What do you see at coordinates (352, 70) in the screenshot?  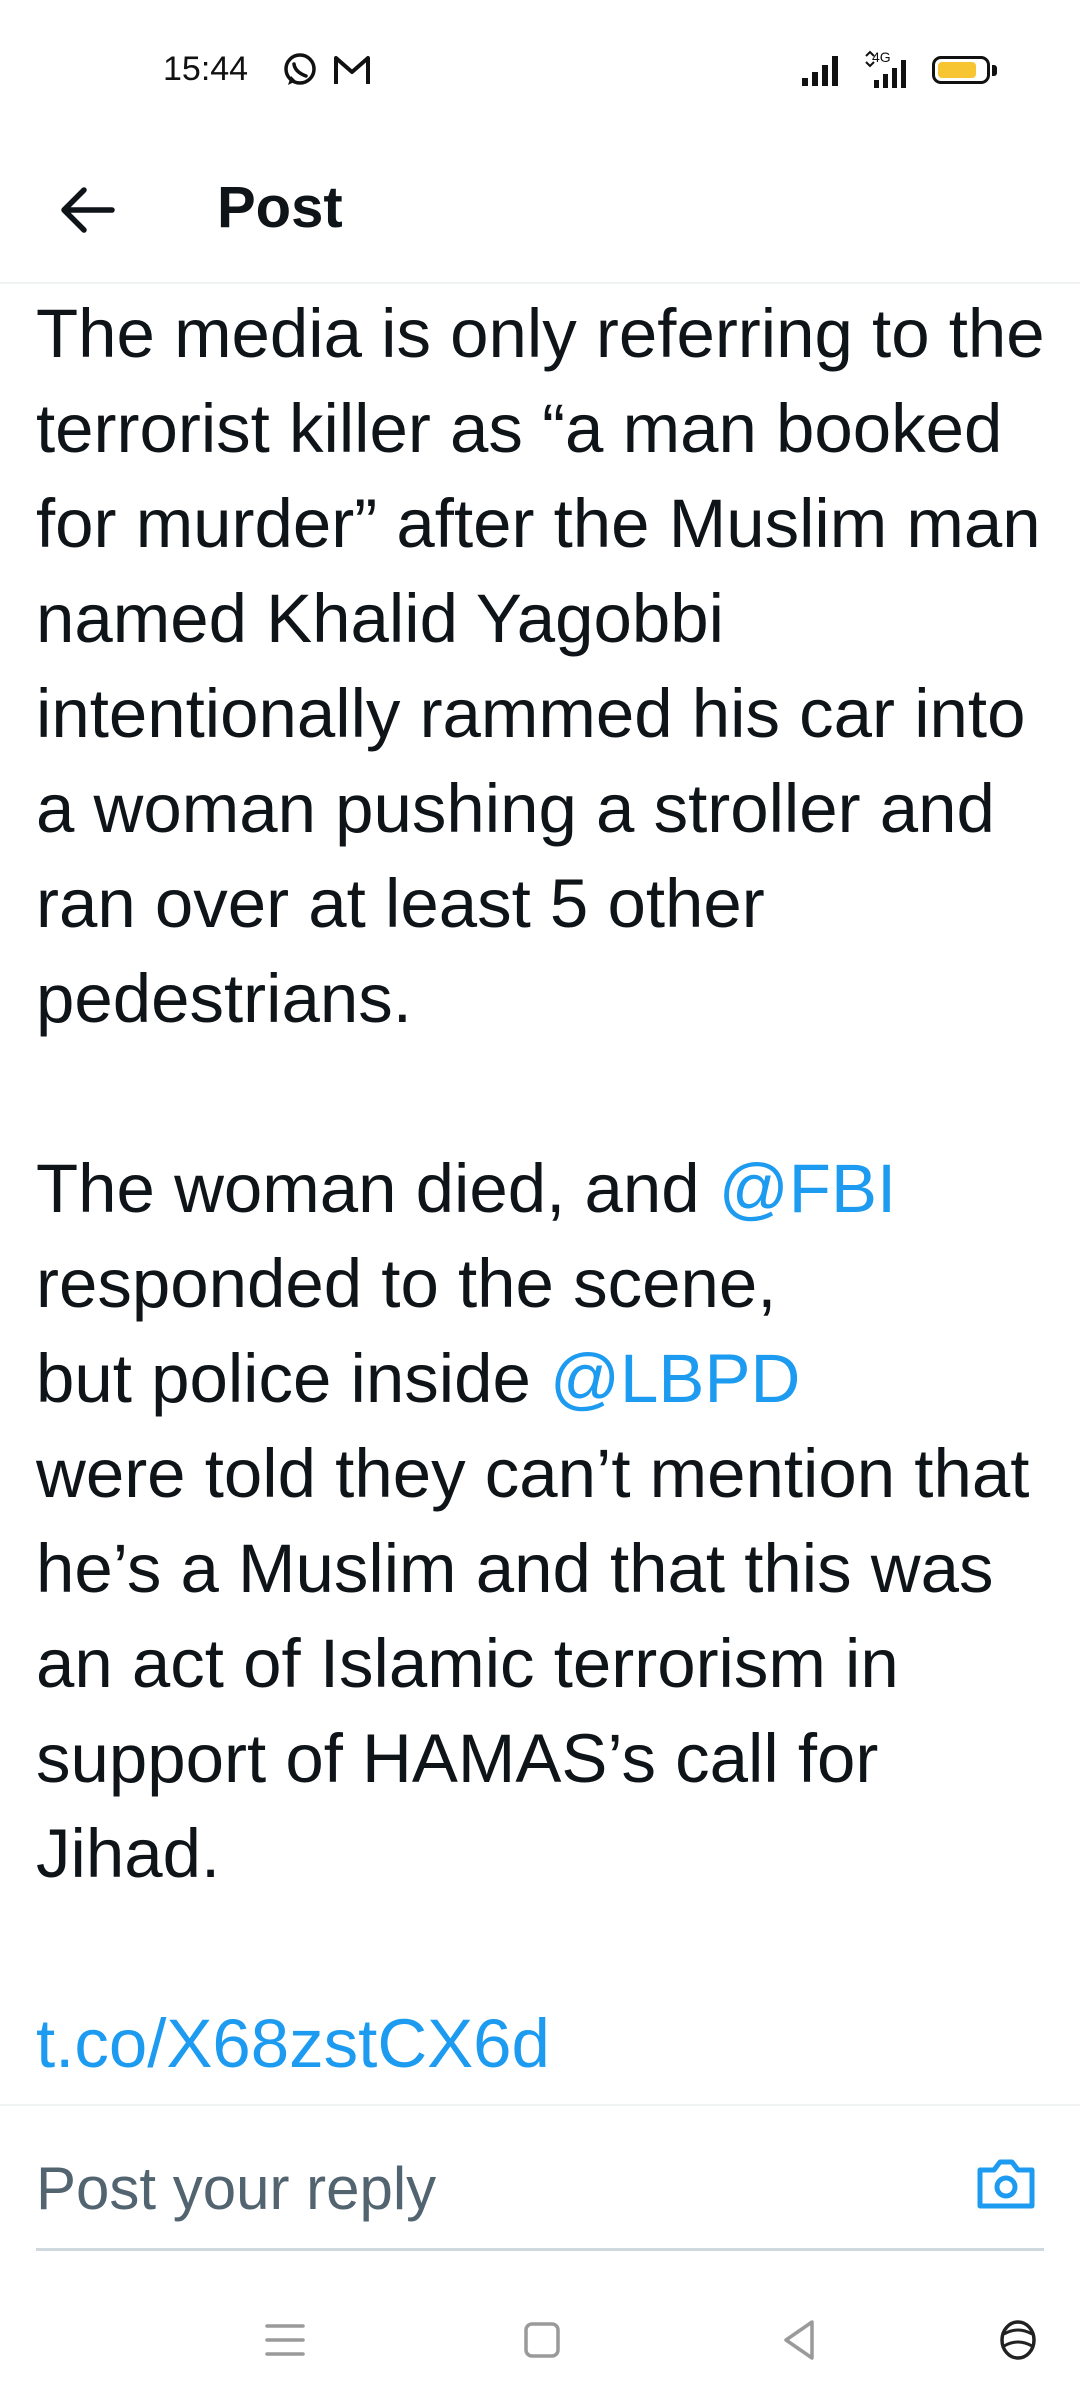 I see `gmail-icon` at bounding box center [352, 70].